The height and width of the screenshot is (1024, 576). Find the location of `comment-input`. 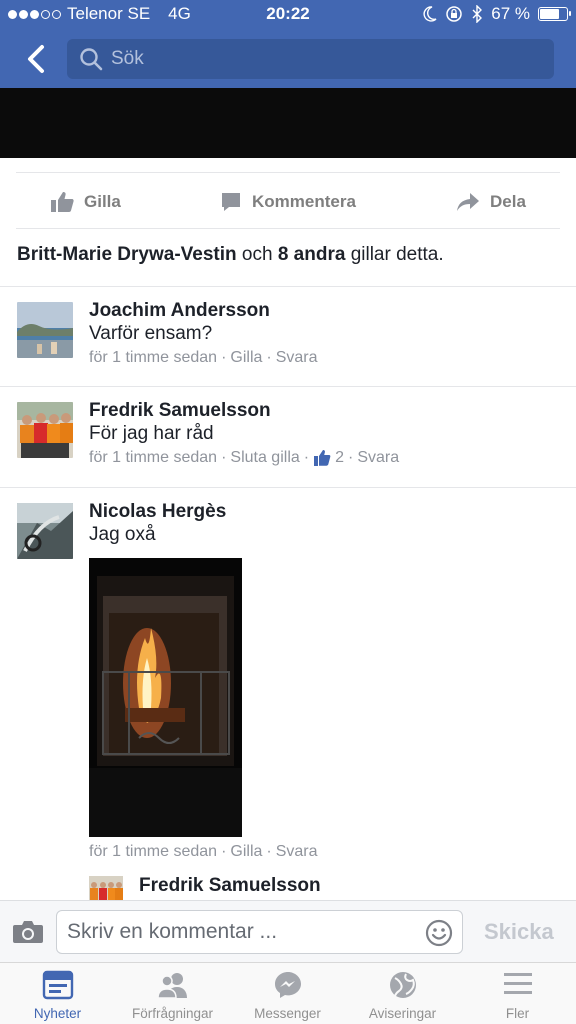

comment-input is located at coordinates (242, 932).